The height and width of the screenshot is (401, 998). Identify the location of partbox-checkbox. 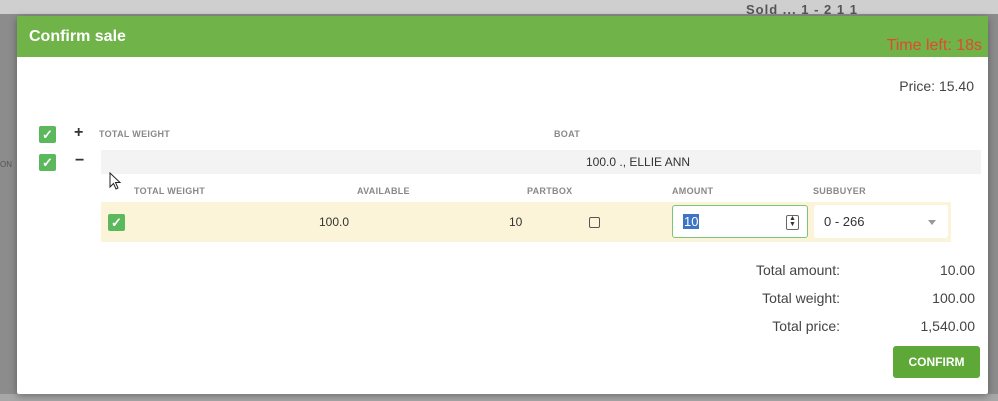
(594, 222).